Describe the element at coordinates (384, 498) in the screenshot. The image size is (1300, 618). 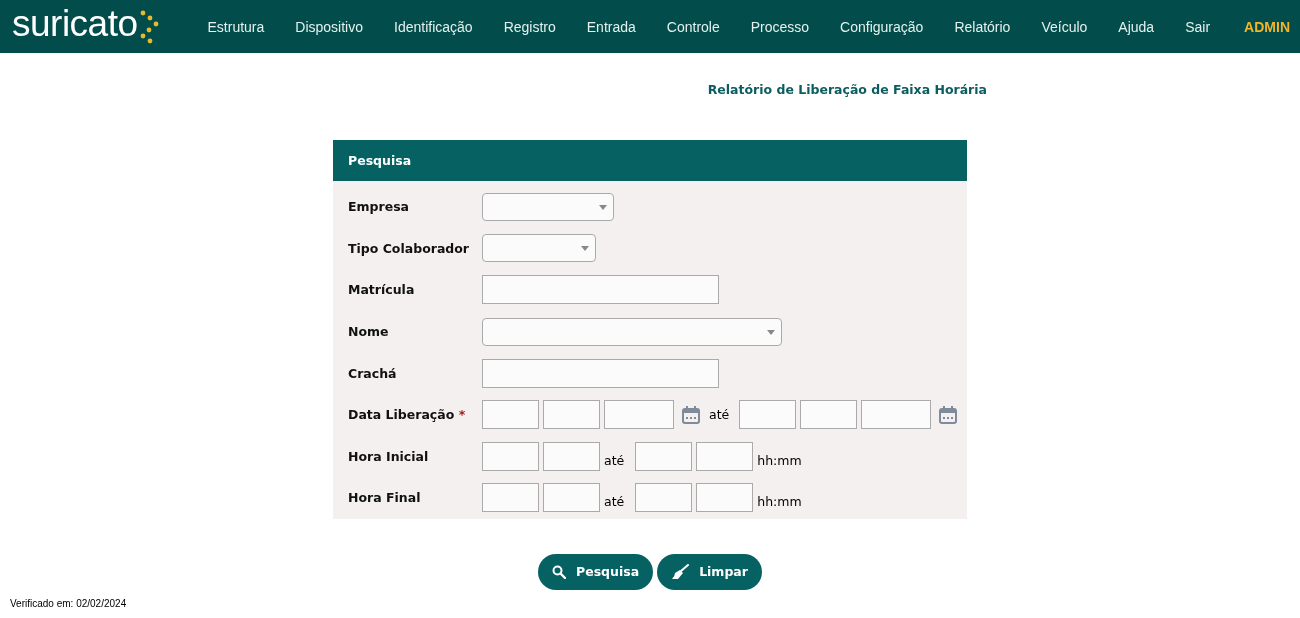
I see `field-label: Hora Final` at that location.